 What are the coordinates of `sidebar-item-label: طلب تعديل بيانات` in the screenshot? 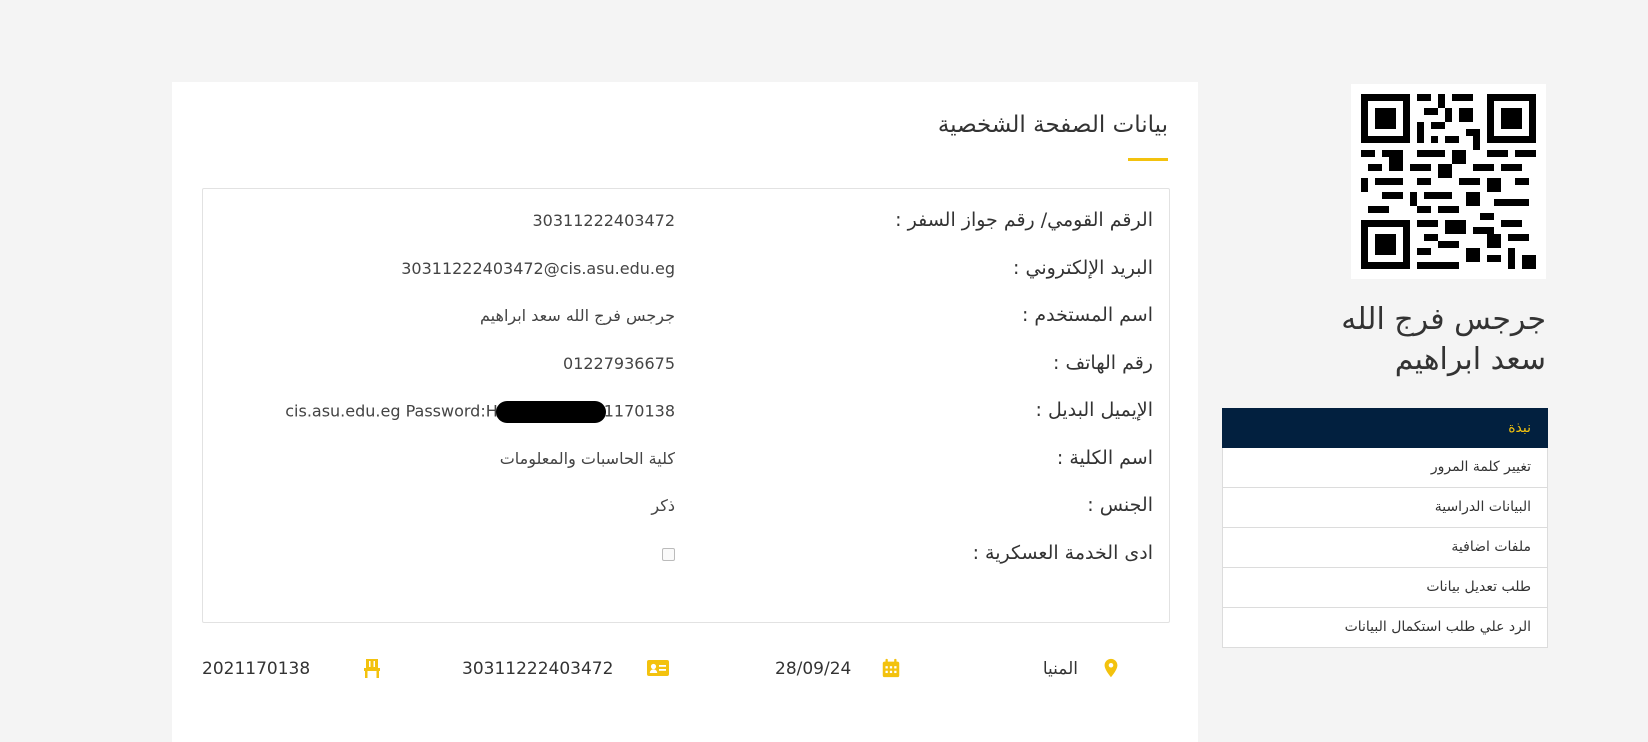 It's located at (1478, 587).